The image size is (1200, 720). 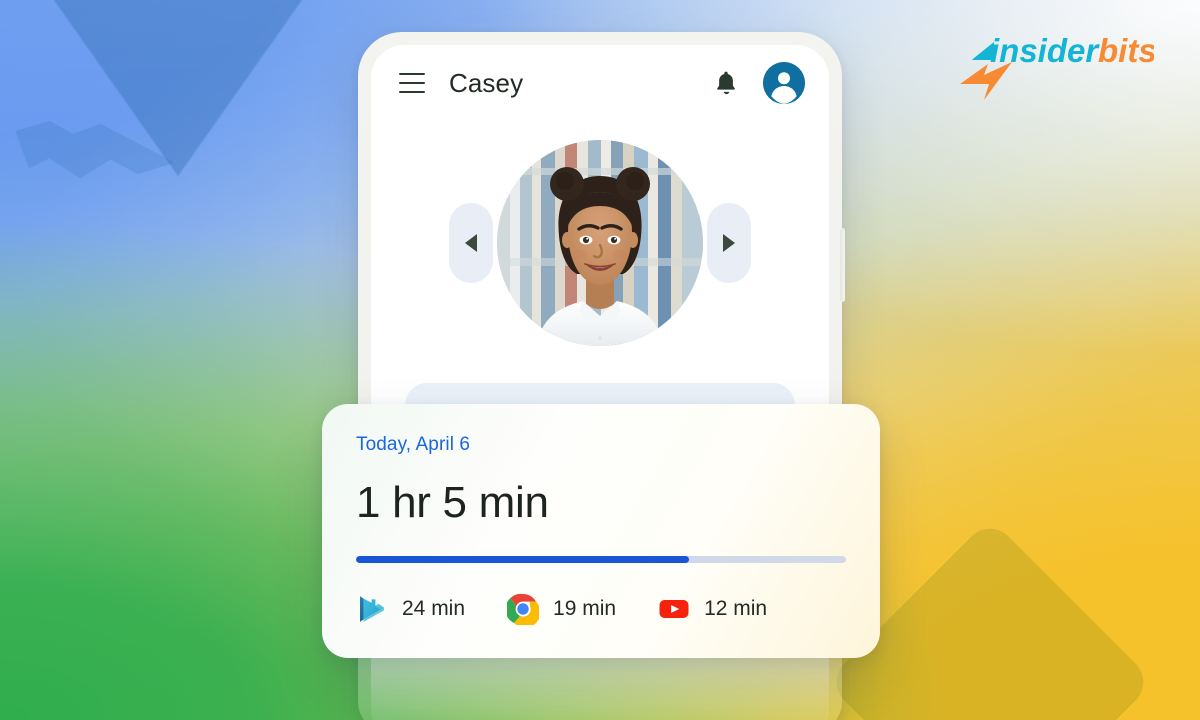 What do you see at coordinates (842, 265) in the screenshot?
I see `phone-side-button` at bounding box center [842, 265].